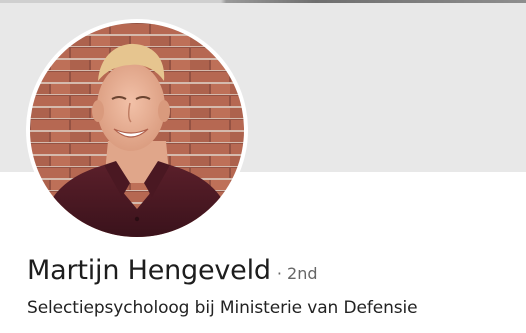  I want to click on name-line: Martijn Hengeveld · 2nd, so click(172, 270).